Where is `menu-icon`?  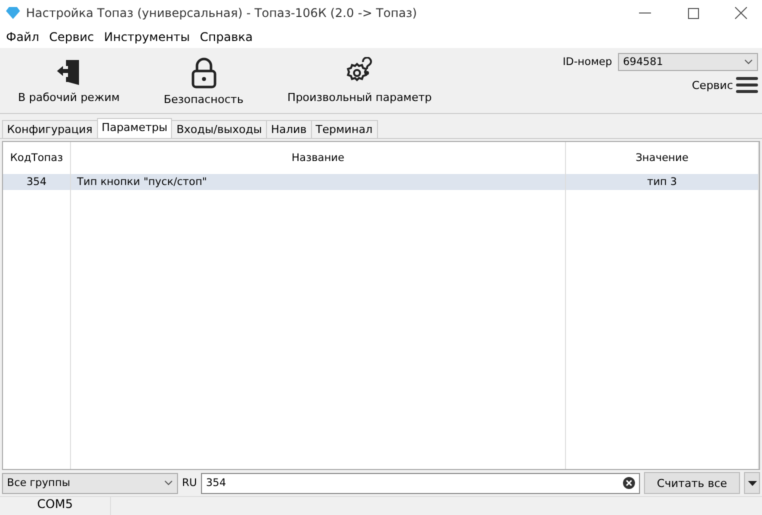 menu-icon is located at coordinates (747, 85).